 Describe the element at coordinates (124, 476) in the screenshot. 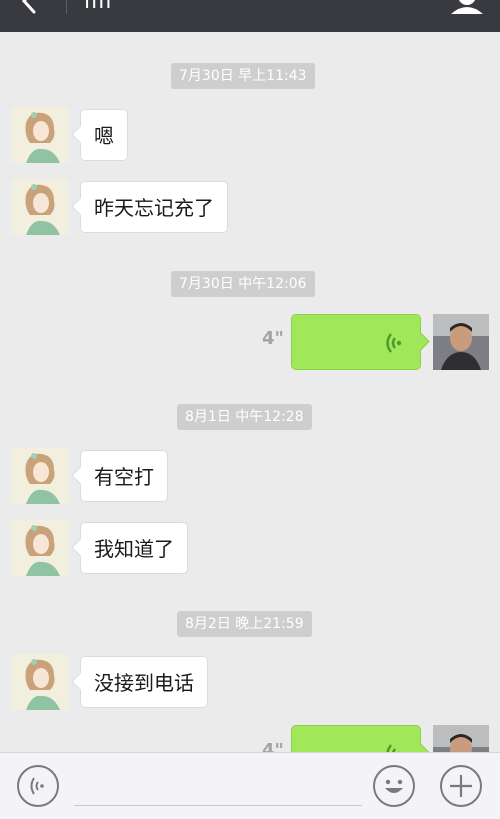

I see `message-bubble-received: 有空打` at that location.